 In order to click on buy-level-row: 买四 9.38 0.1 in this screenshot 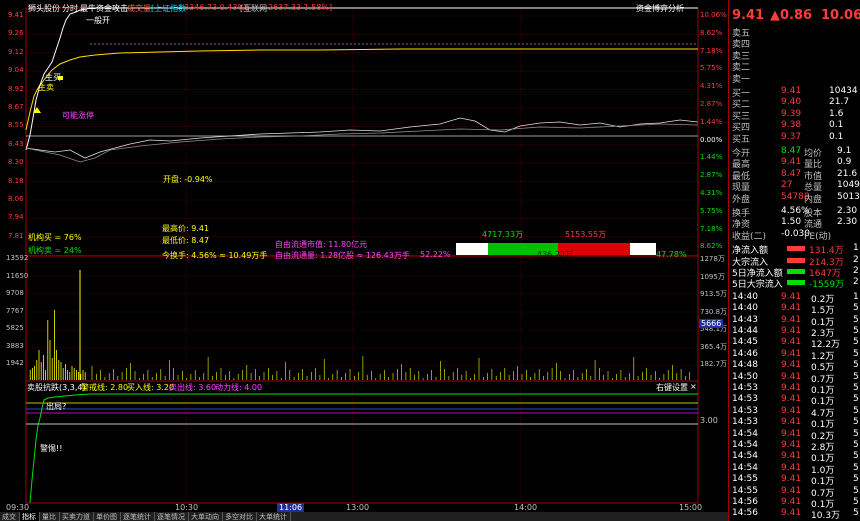, I will do `click(794, 126)`.